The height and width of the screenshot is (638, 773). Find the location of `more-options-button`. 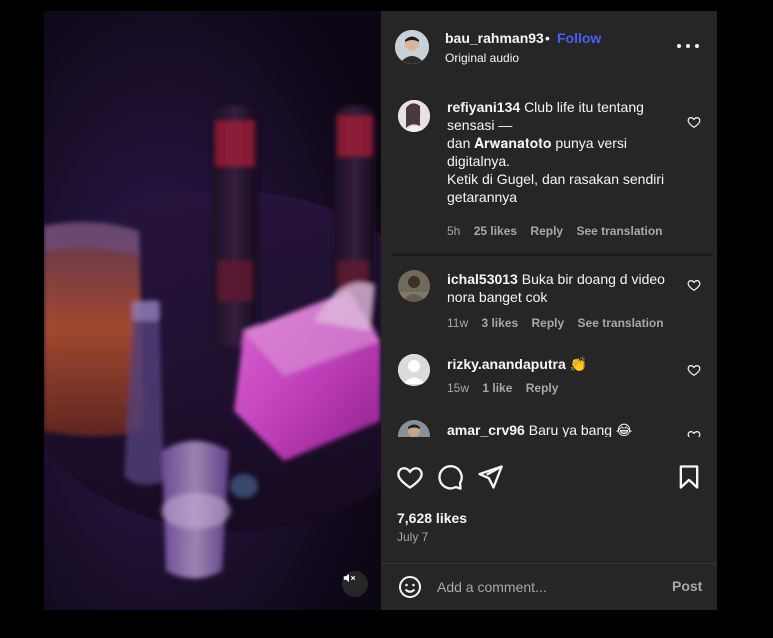

more-options-button is located at coordinates (688, 46).